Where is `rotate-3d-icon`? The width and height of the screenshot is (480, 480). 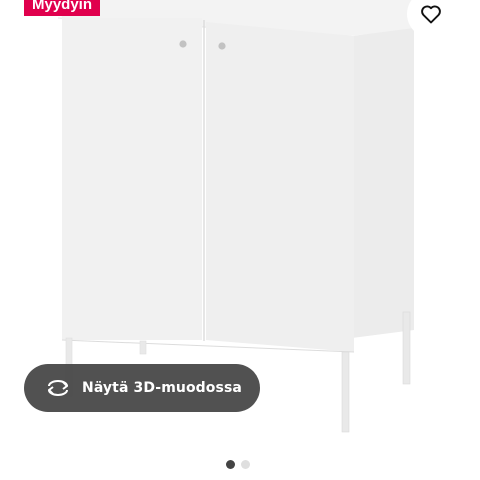 rotate-3d-icon is located at coordinates (58, 388).